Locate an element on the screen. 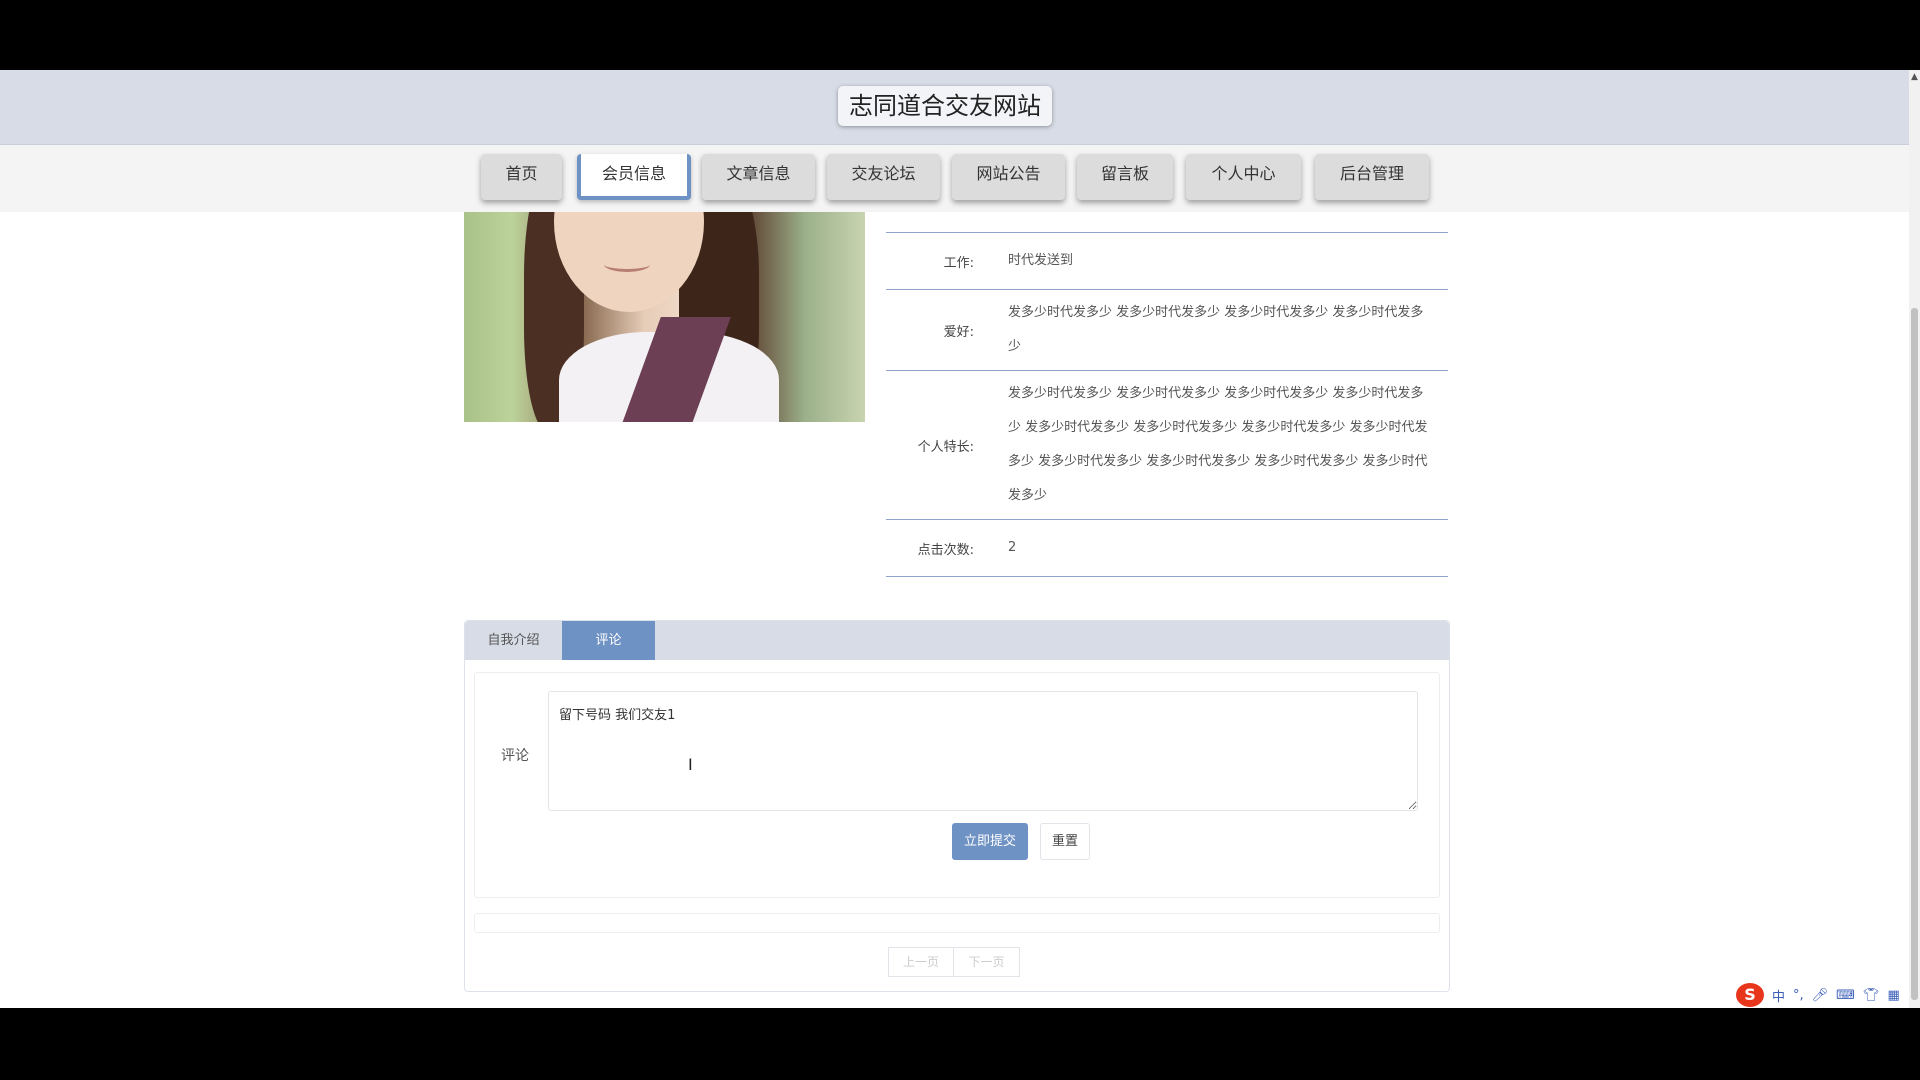 Image resolution: width=1920 pixels, height=1080 pixels. microphone-icon: 🎤︎ is located at coordinates (1820, 995).